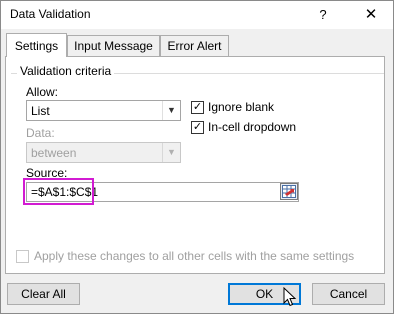 The height and width of the screenshot is (314, 394). I want to click on title-bar: Data Validation ? ✕, so click(197, 15).